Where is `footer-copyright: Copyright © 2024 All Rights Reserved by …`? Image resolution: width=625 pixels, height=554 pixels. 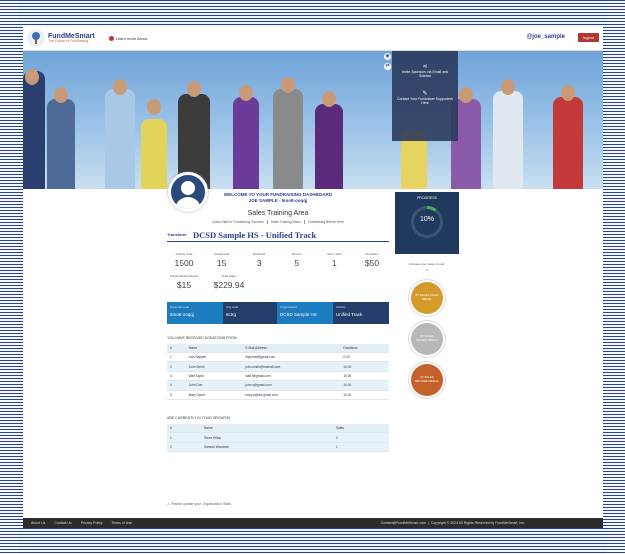 footer-copyright: Copyright © 2024 All Rights Reserved by … is located at coordinates (477, 523).